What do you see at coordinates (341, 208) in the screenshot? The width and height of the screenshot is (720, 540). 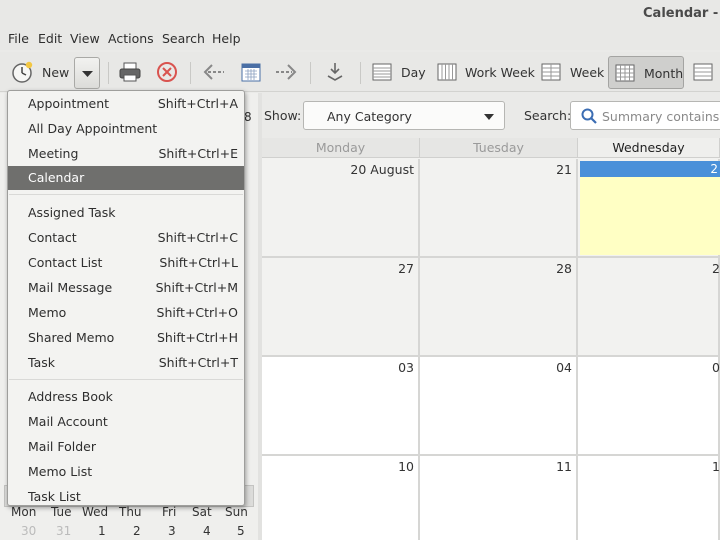 I see `month-cell: 20 August` at bounding box center [341, 208].